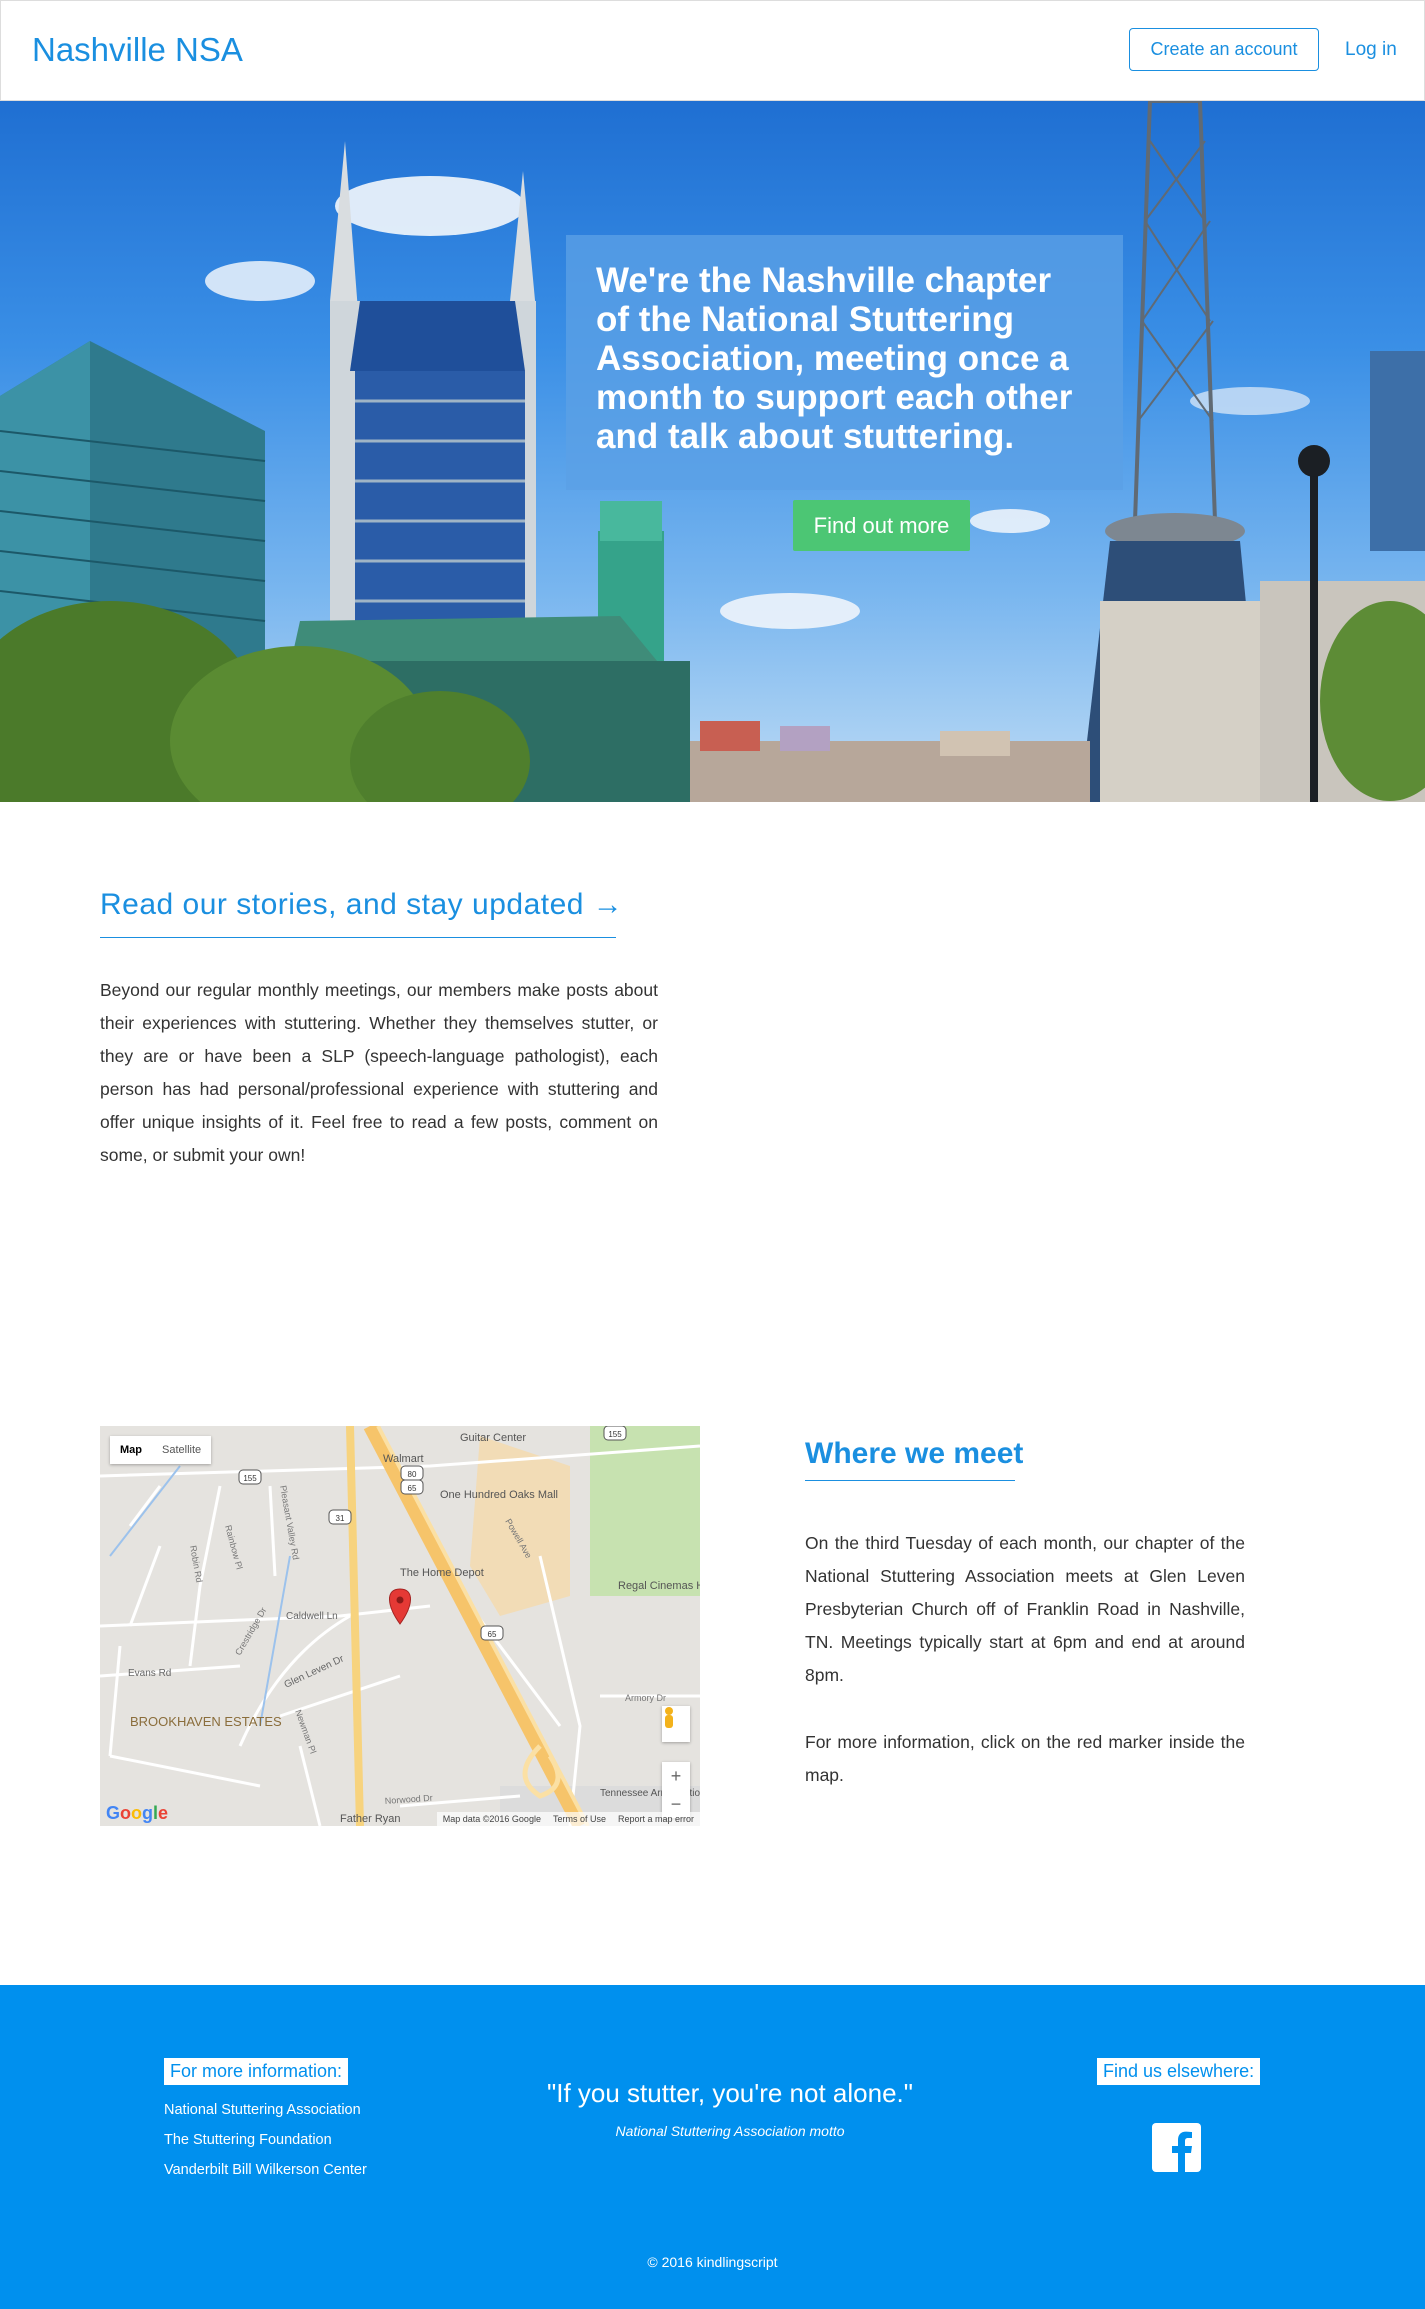 The width and height of the screenshot is (1425, 2309). Describe the element at coordinates (206, 1721) in the screenshot. I see `map-label: BROOKHAVEN ESTATES` at that location.